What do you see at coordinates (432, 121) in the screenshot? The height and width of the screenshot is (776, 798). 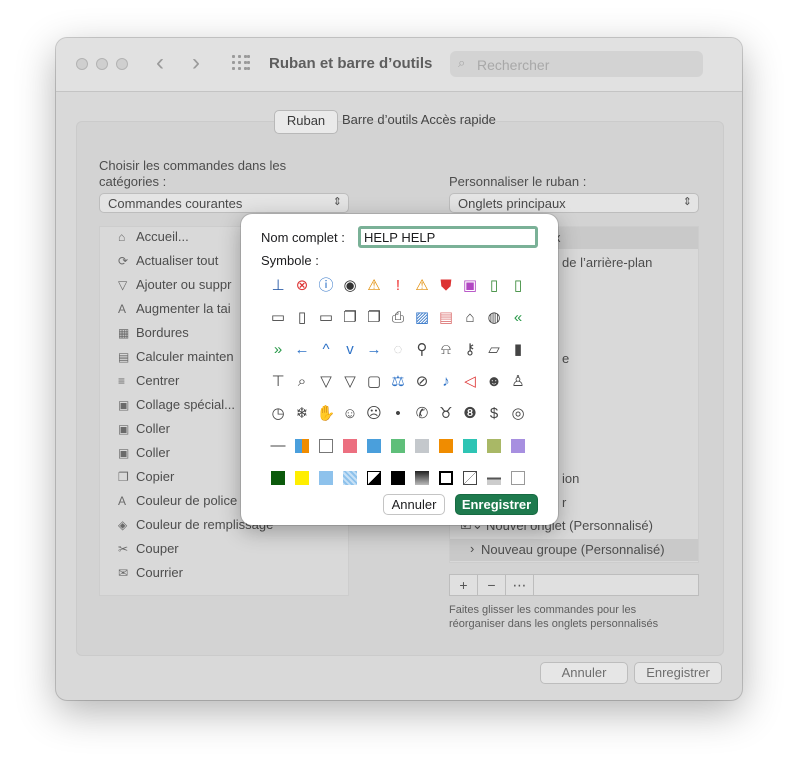 I see `tab-quick-access: Barre d’outils Accès rapide` at bounding box center [432, 121].